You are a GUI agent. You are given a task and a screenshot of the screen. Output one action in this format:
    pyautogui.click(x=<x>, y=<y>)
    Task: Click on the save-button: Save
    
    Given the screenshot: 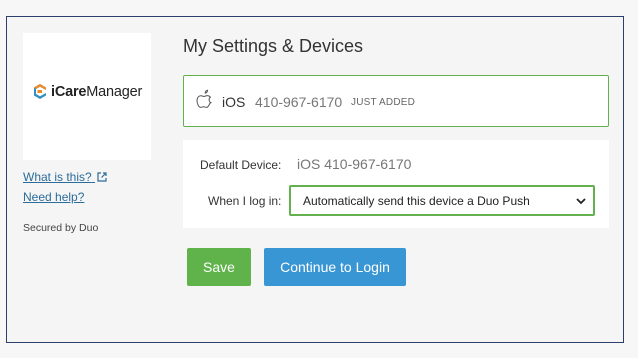 What is the action you would take?
    pyautogui.click(x=219, y=267)
    